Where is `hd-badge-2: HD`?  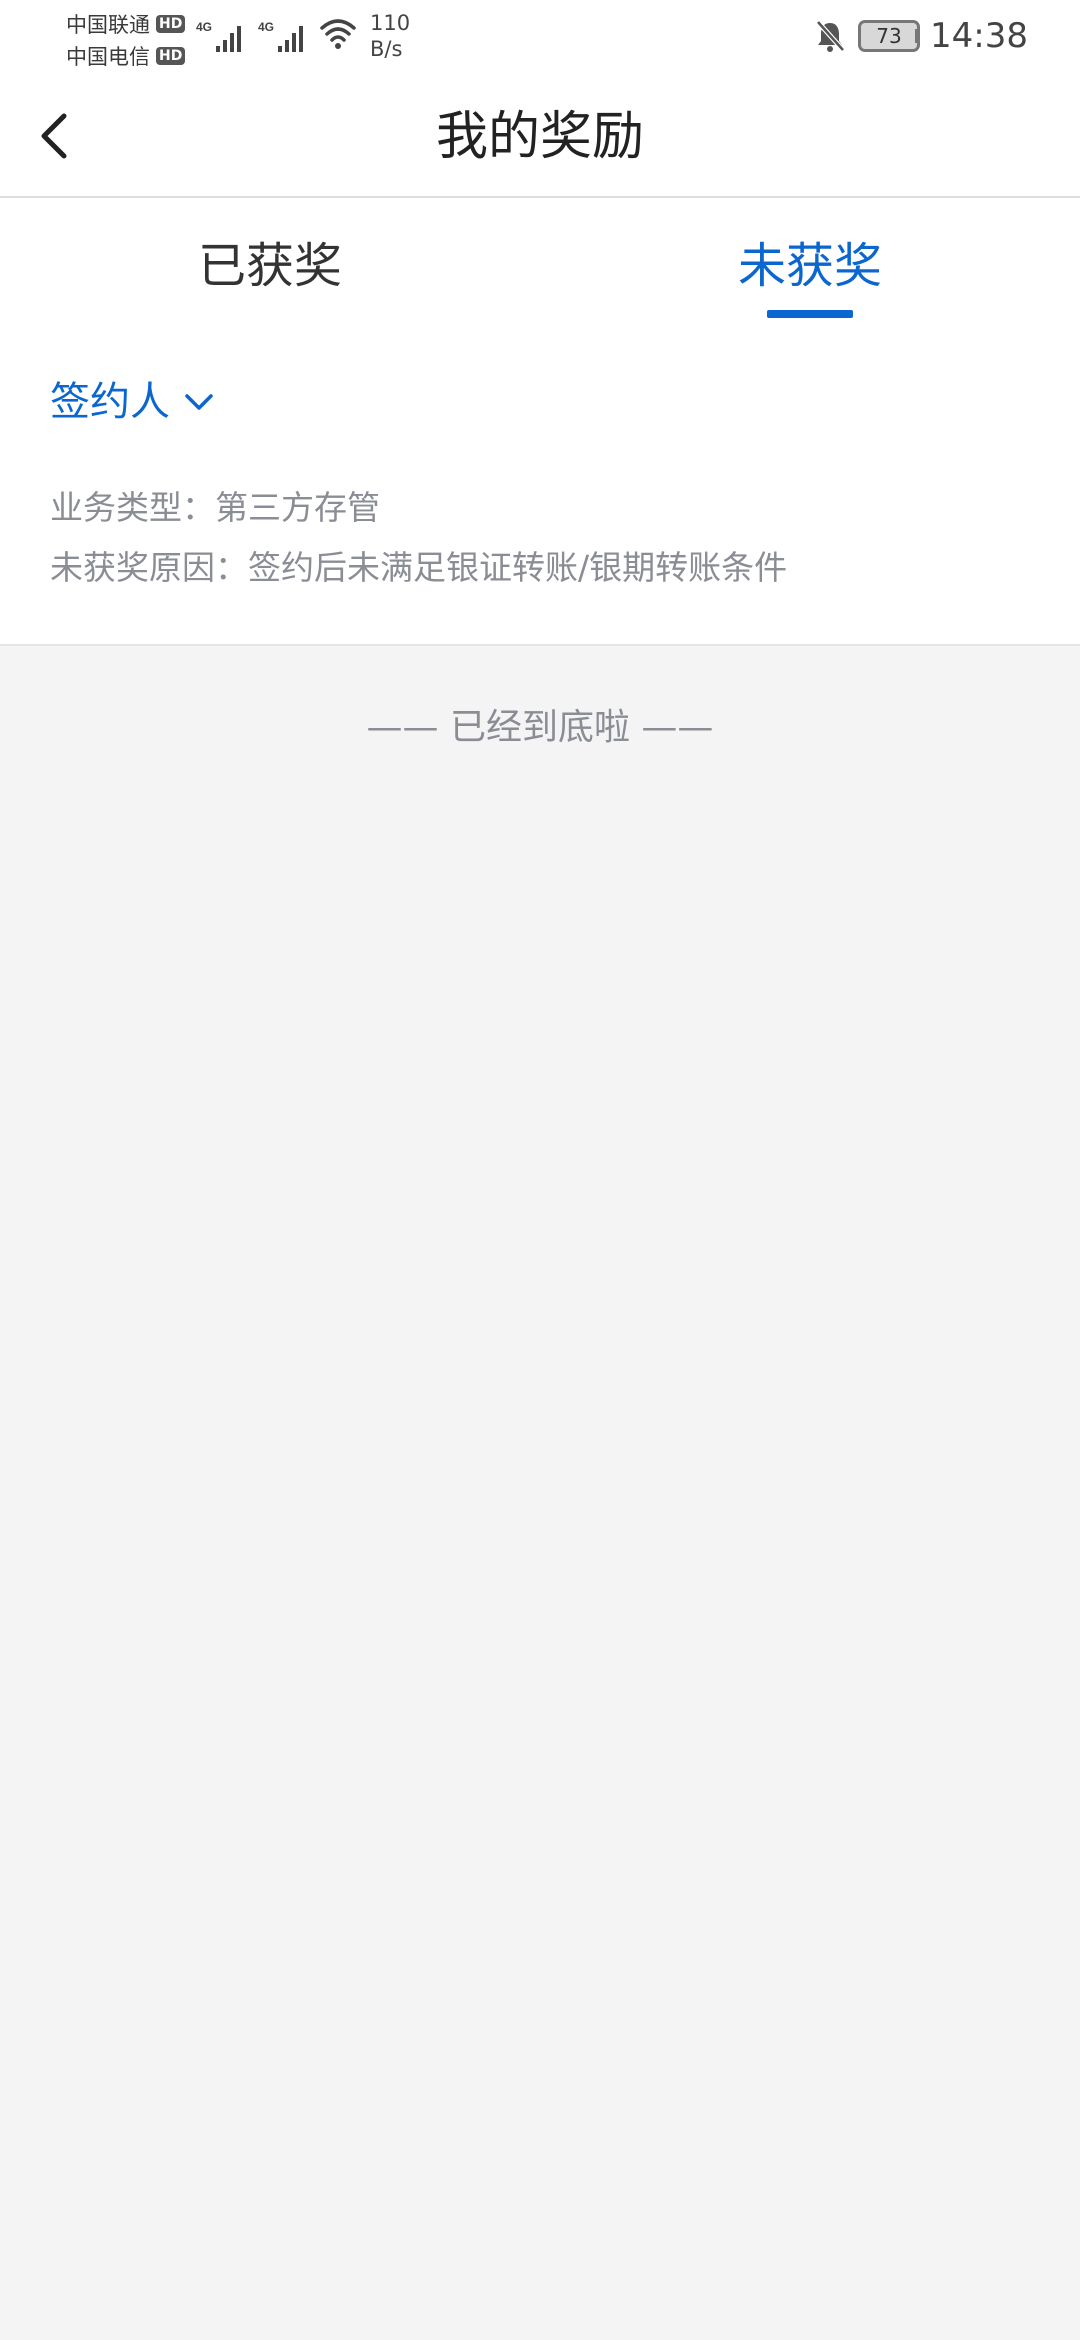 hd-badge-2: HD is located at coordinates (171, 56).